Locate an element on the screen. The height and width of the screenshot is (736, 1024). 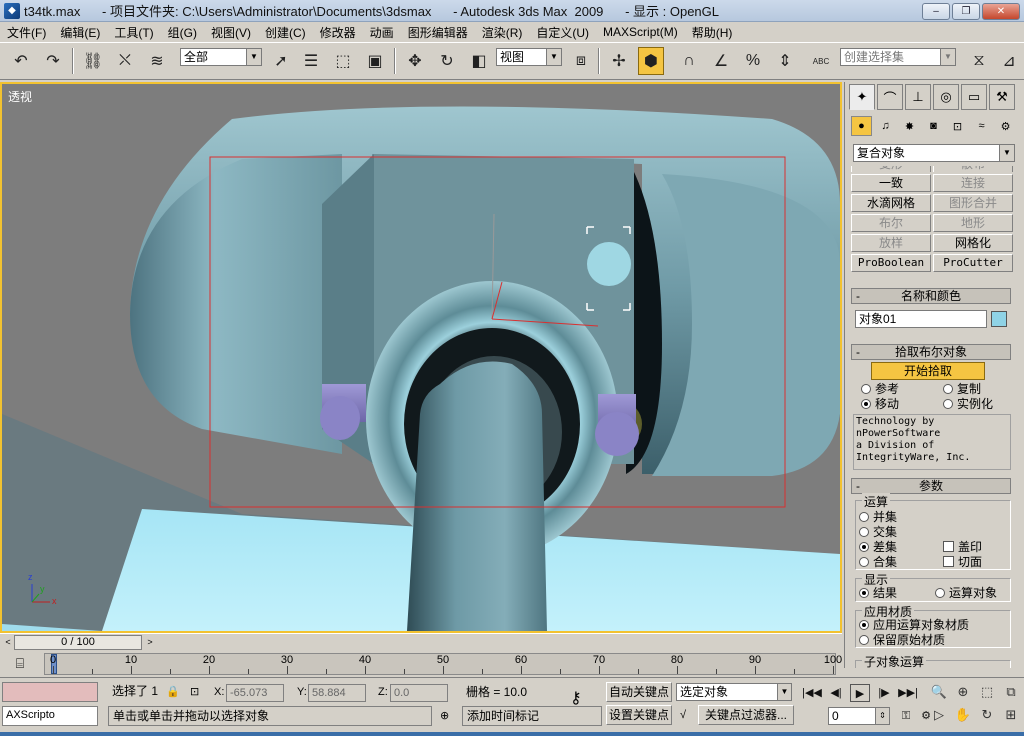
menu-help: 帮助(H) is located at coordinates (712, 32).